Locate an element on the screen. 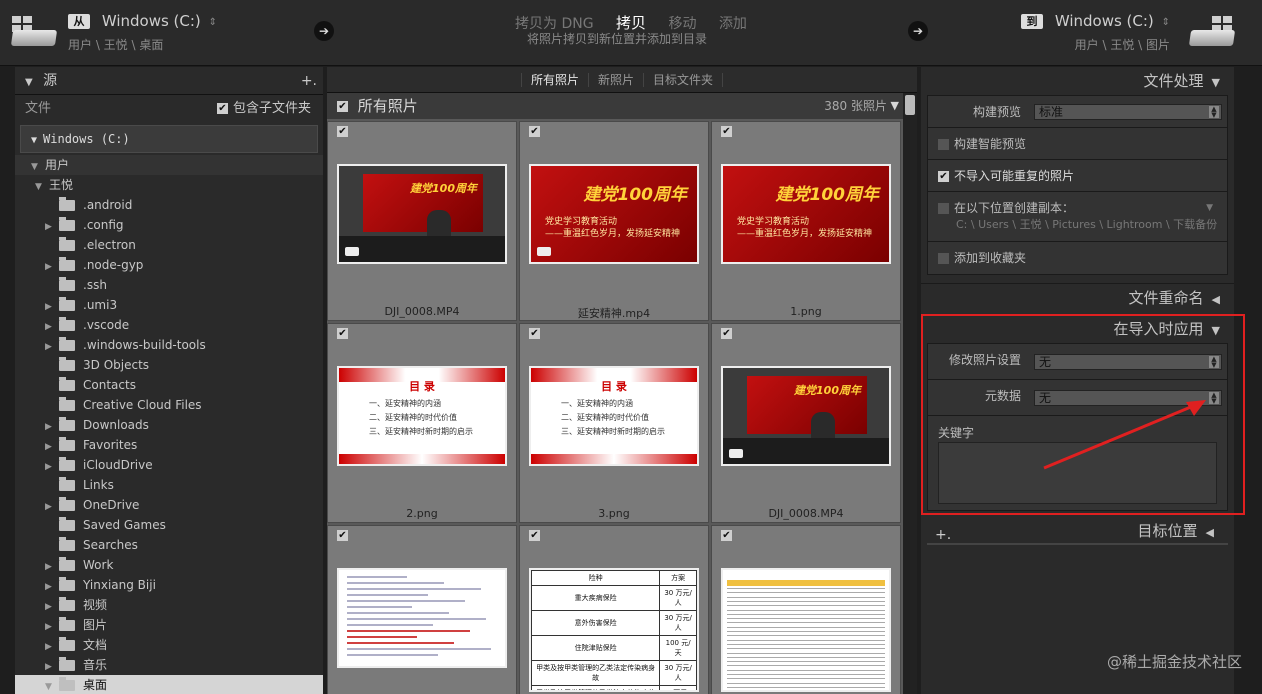 Image resolution: width=1262 pixels, height=694 pixels. folder-item: 3D Objects is located at coordinates (169, 365).